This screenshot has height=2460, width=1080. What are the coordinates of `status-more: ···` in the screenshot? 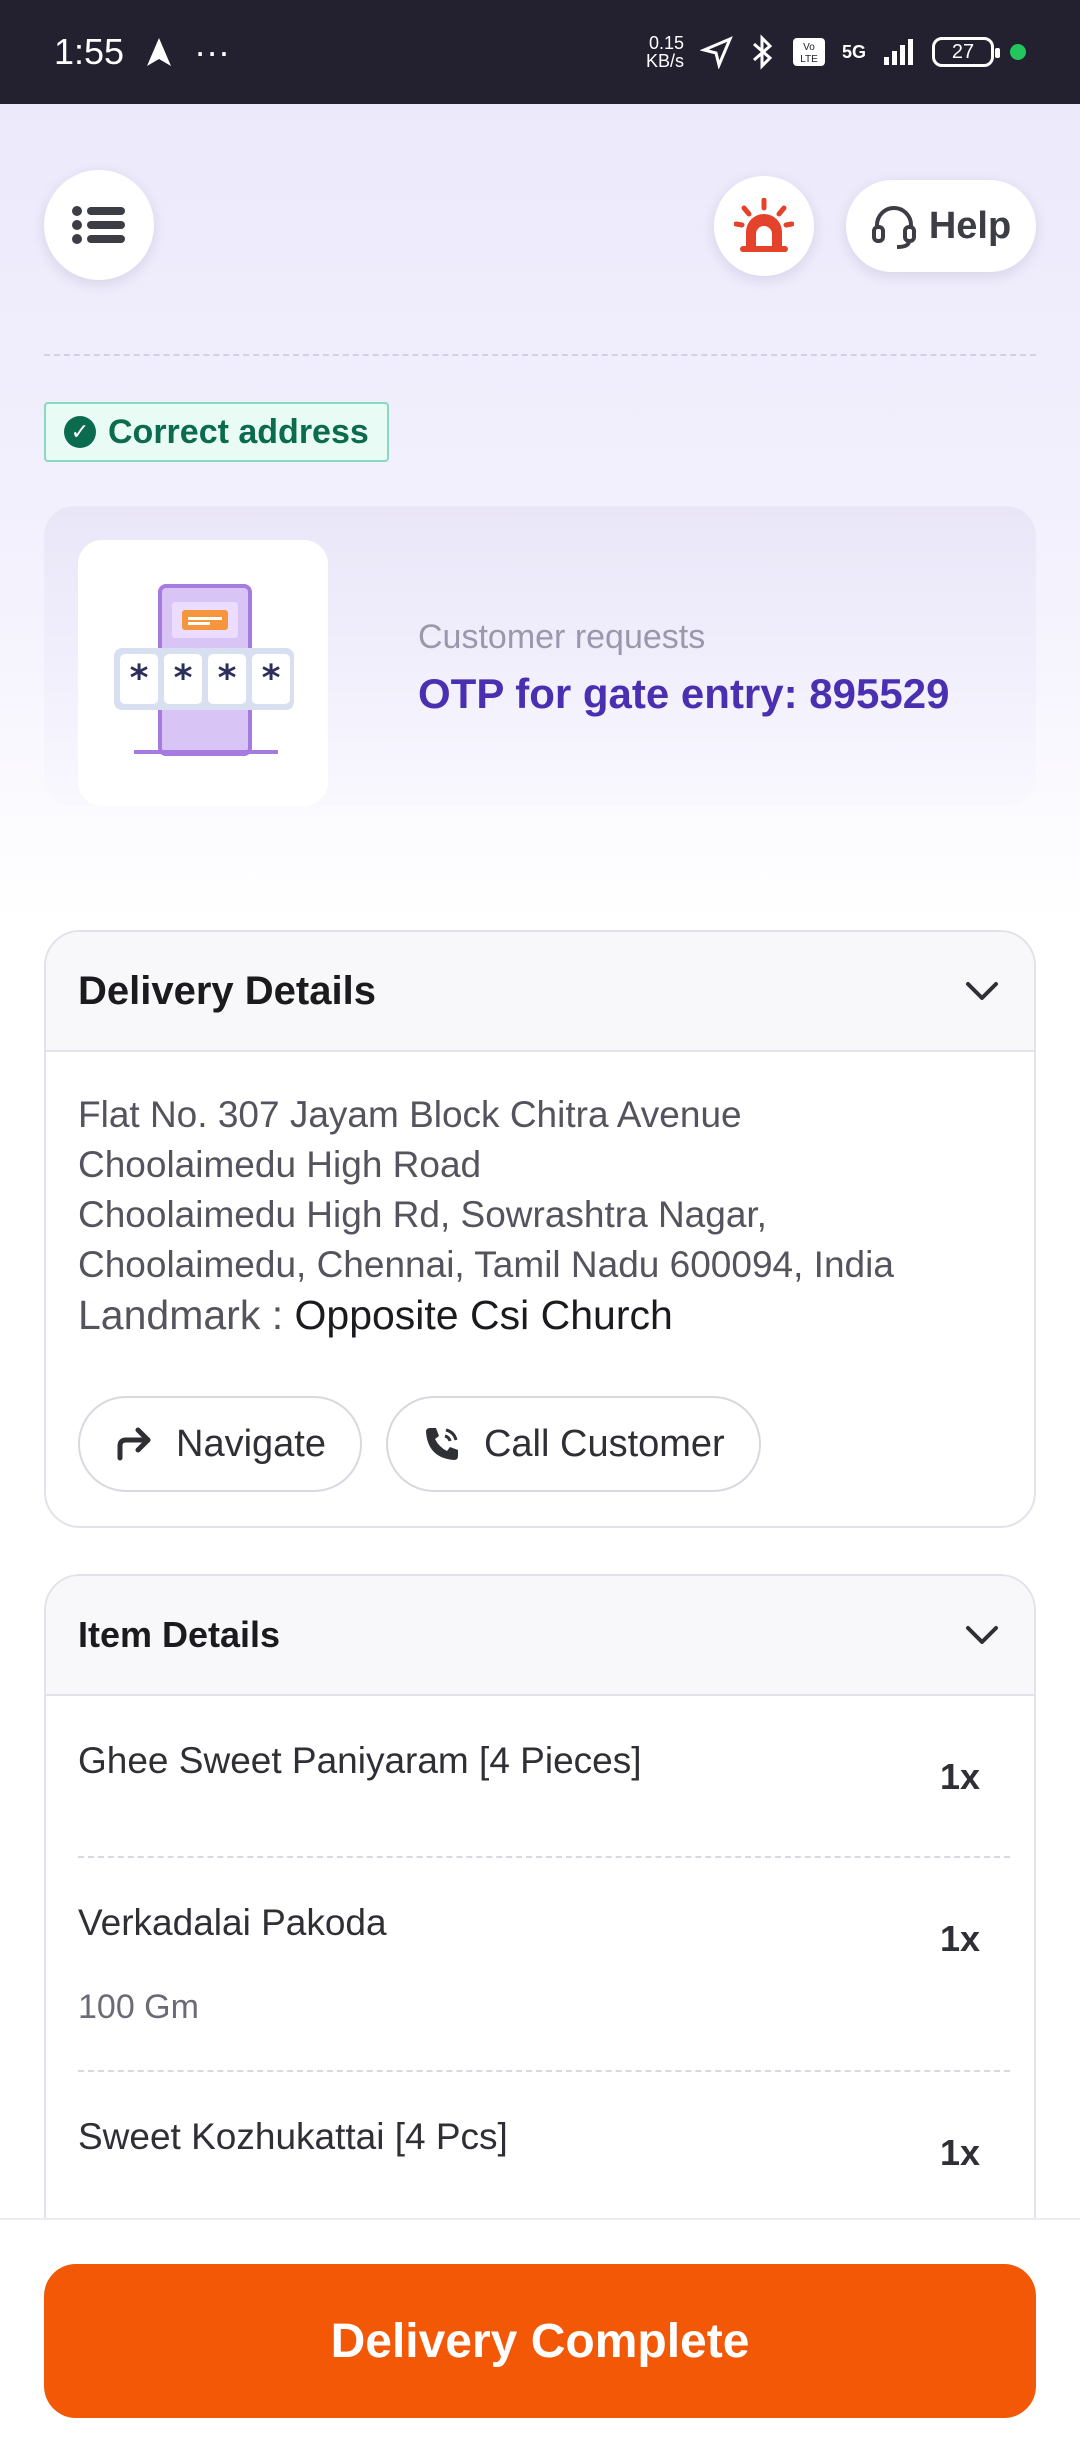 It's located at (212, 51).